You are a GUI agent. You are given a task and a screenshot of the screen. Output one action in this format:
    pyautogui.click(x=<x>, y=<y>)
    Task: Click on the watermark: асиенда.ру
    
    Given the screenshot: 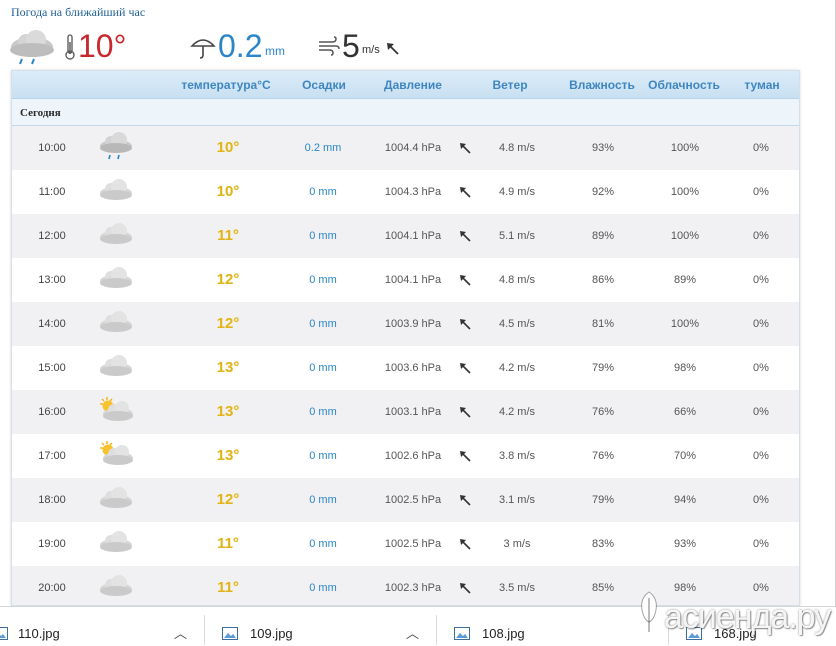 What is the action you would take?
    pyautogui.click(x=734, y=613)
    